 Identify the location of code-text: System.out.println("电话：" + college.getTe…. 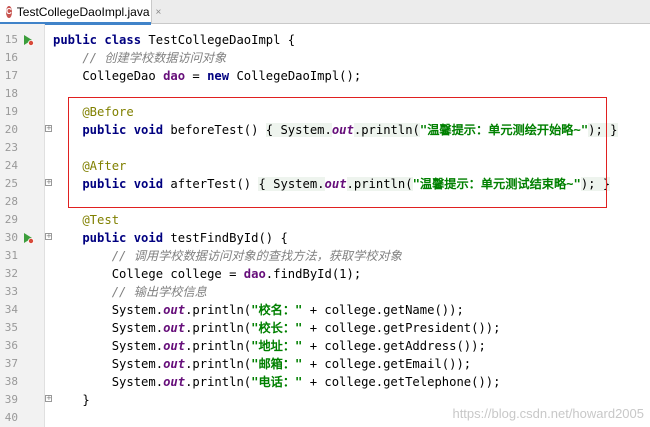
(277, 382).